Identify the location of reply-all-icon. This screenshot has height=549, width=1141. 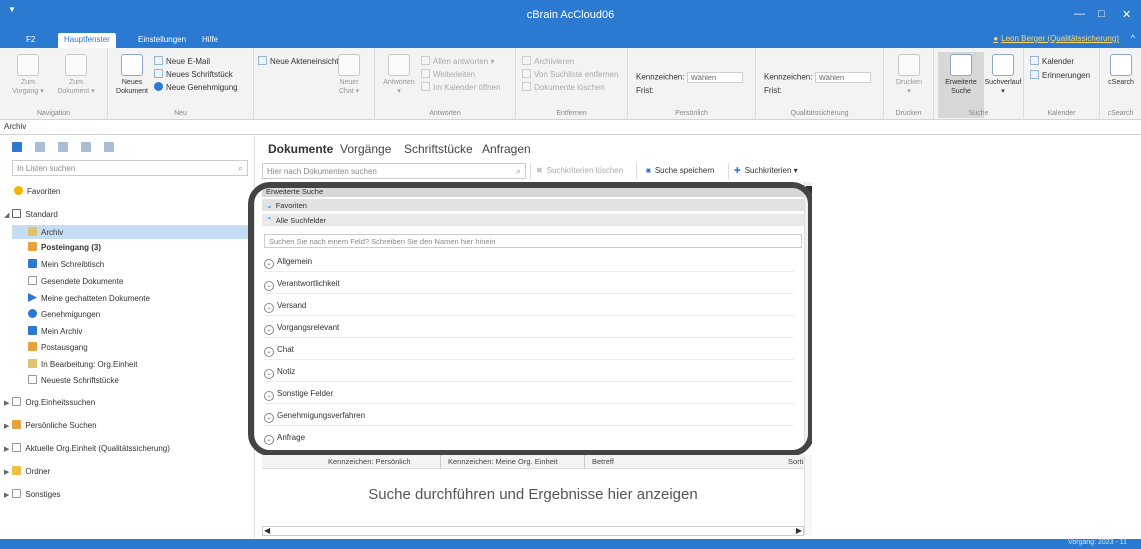
(425, 60).